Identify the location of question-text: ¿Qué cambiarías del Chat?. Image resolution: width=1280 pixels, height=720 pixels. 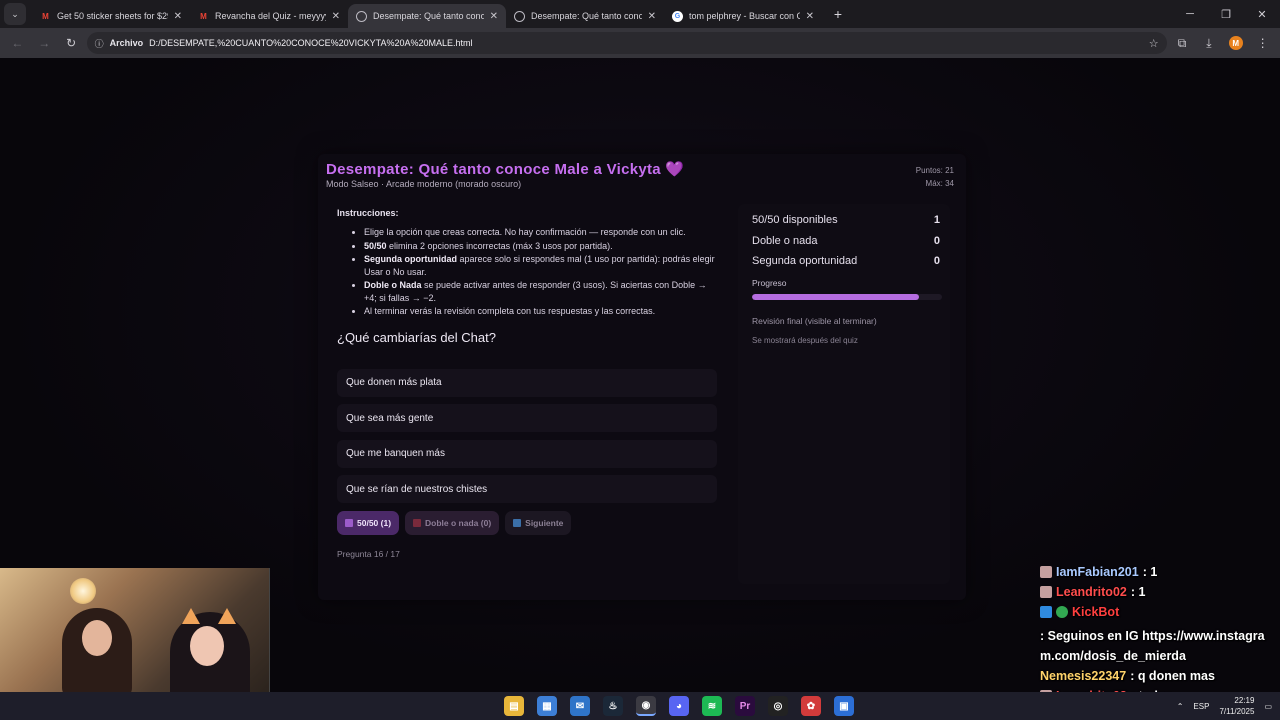
(416, 337).